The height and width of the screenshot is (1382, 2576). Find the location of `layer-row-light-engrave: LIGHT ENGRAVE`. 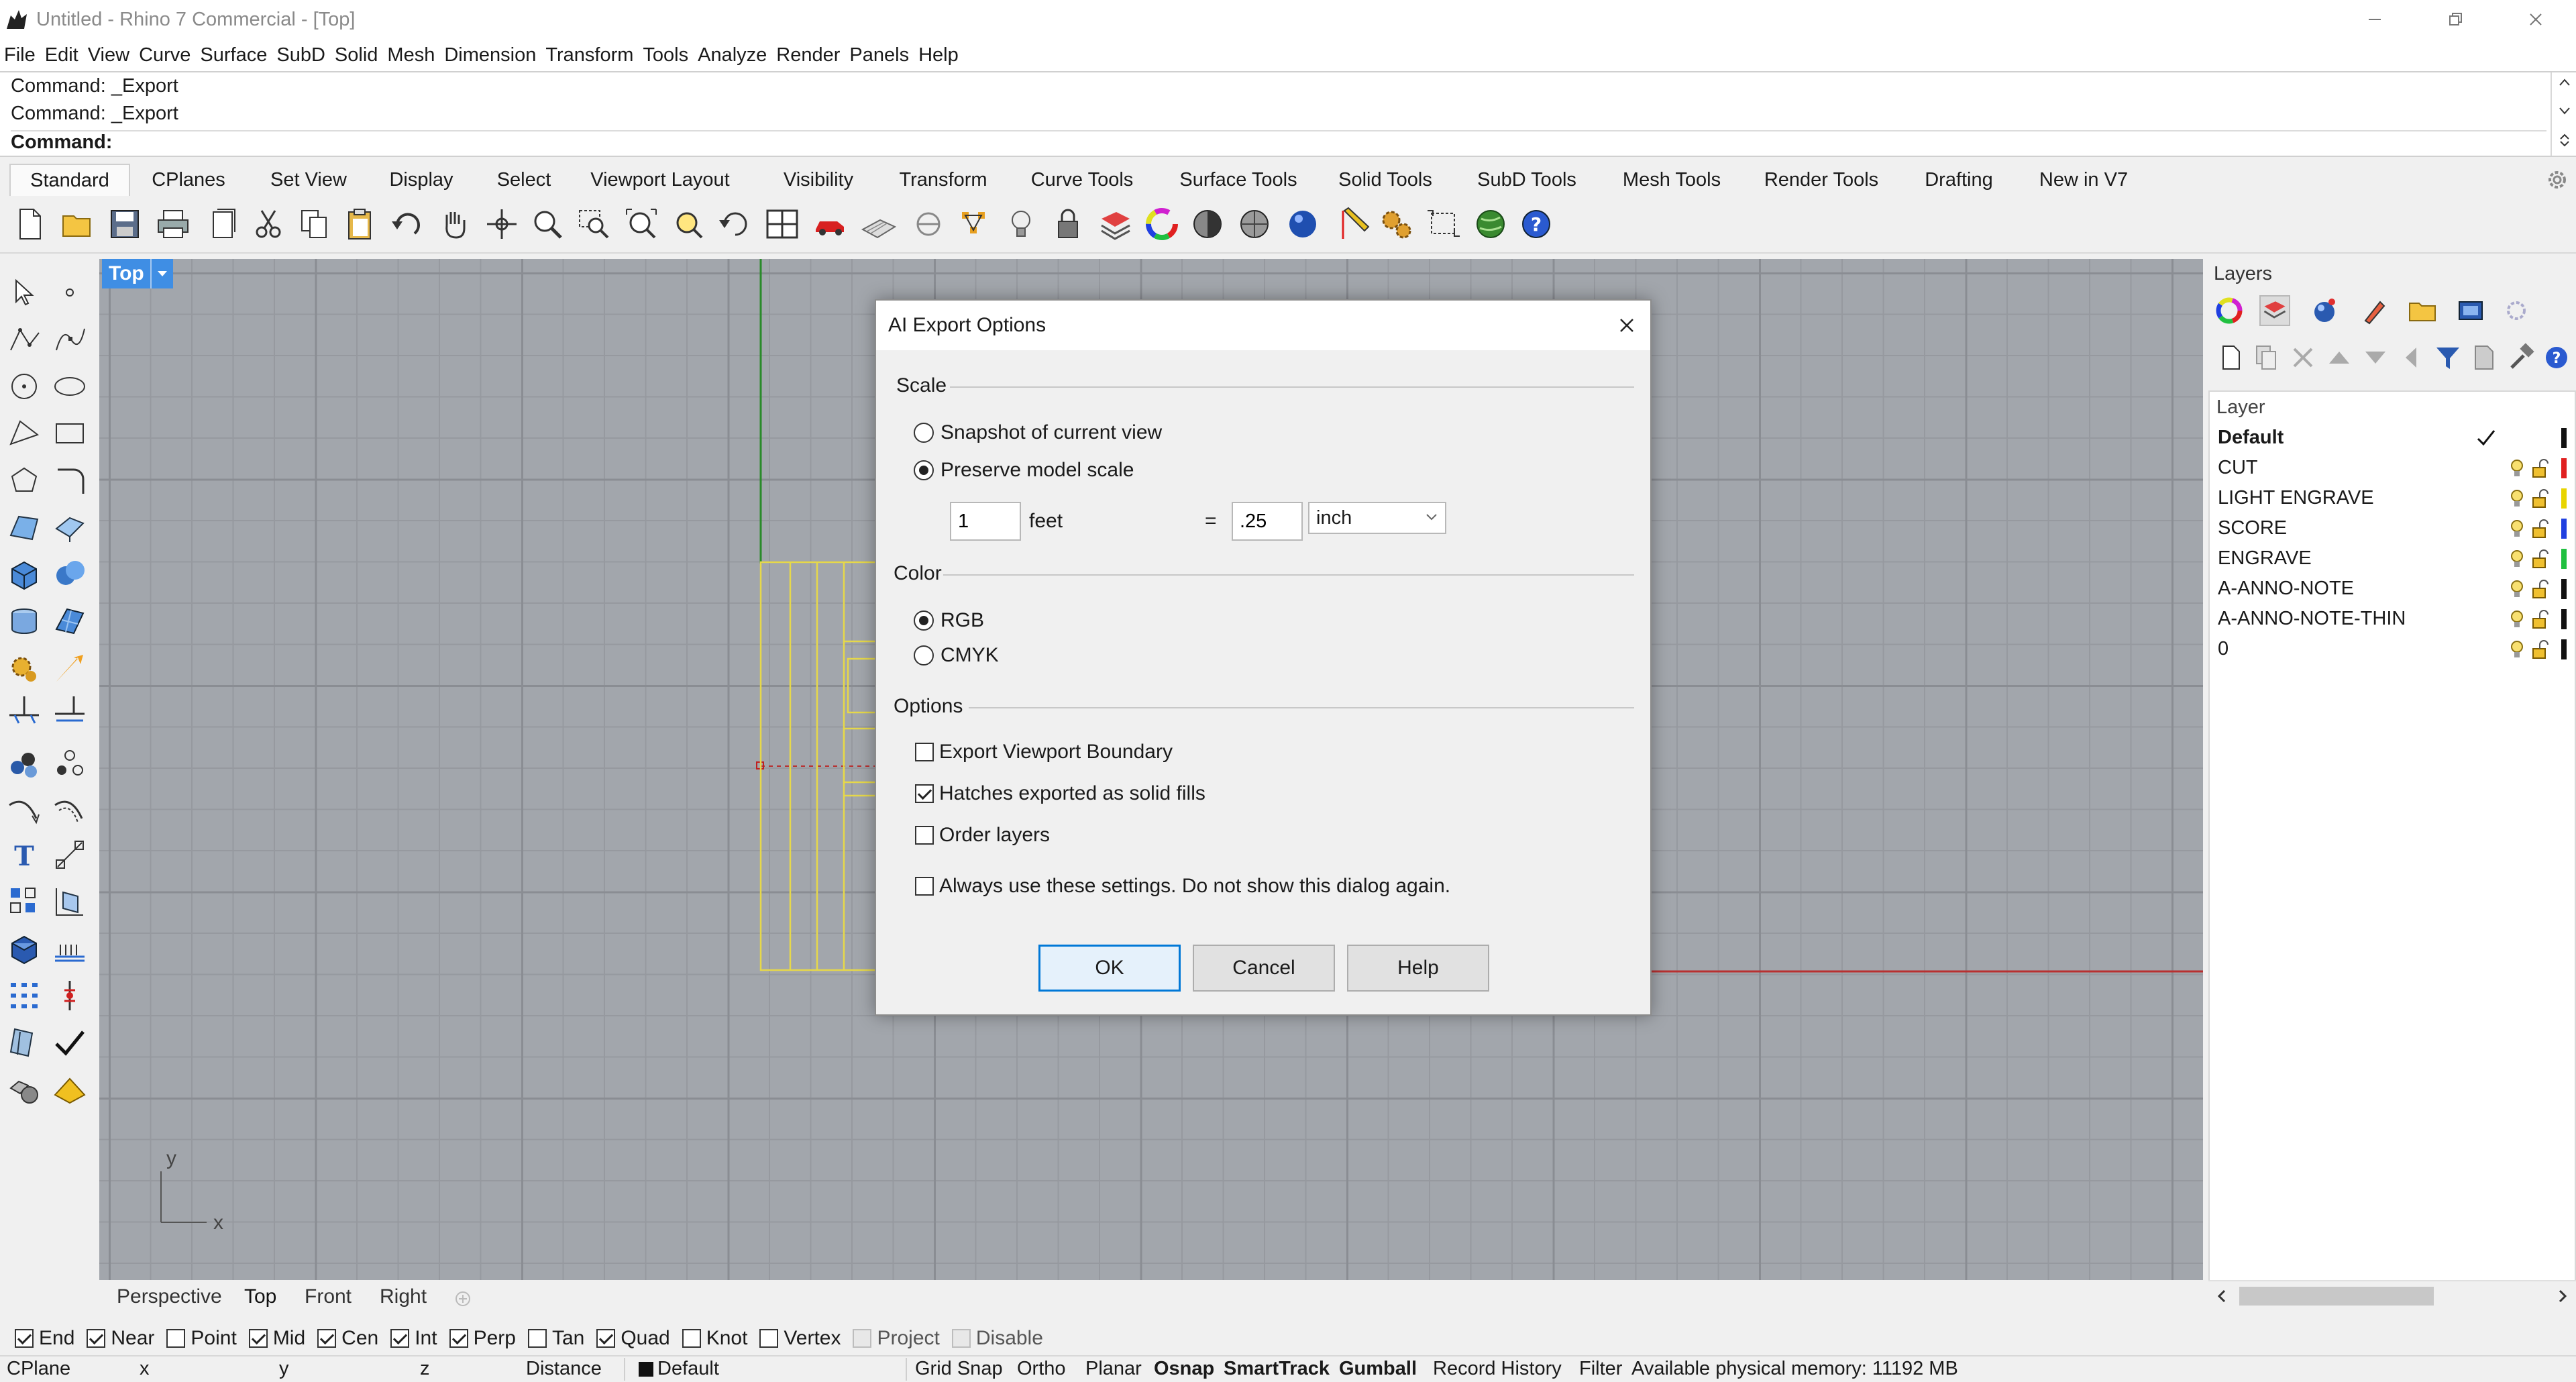

layer-row-light-engrave: LIGHT ENGRAVE is located at coordinates (2392, 498).